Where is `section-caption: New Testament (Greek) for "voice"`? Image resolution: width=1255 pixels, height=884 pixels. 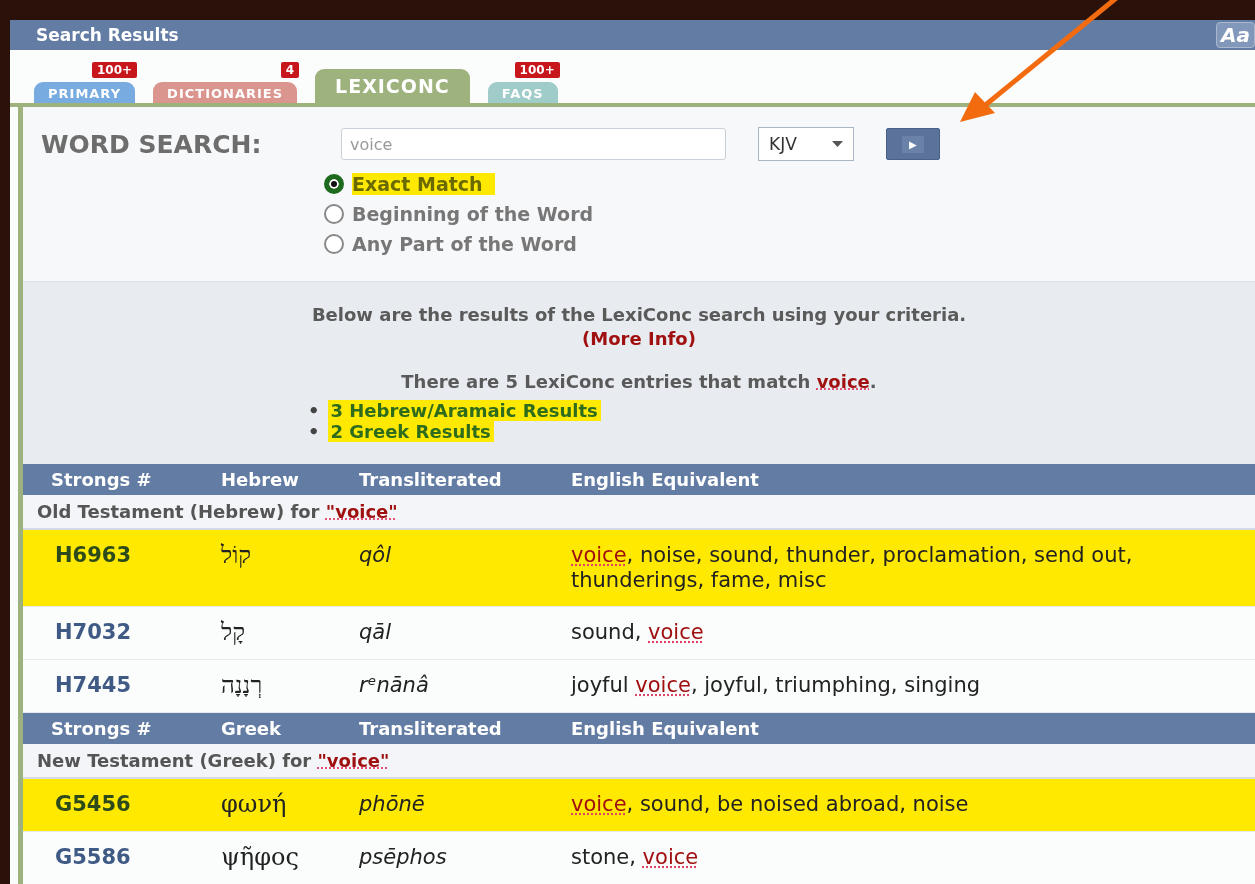 section-caption: New Testament (Greek) for "voice" is located at coordinates (213, 760).